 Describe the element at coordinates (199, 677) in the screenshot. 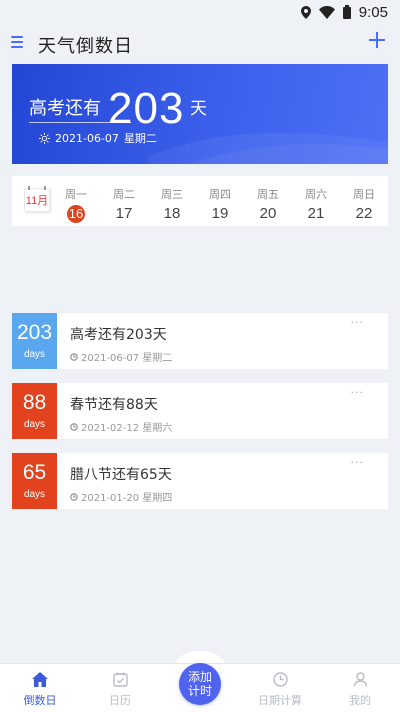

I see `add-timer-label-line1: 添加` at that location.